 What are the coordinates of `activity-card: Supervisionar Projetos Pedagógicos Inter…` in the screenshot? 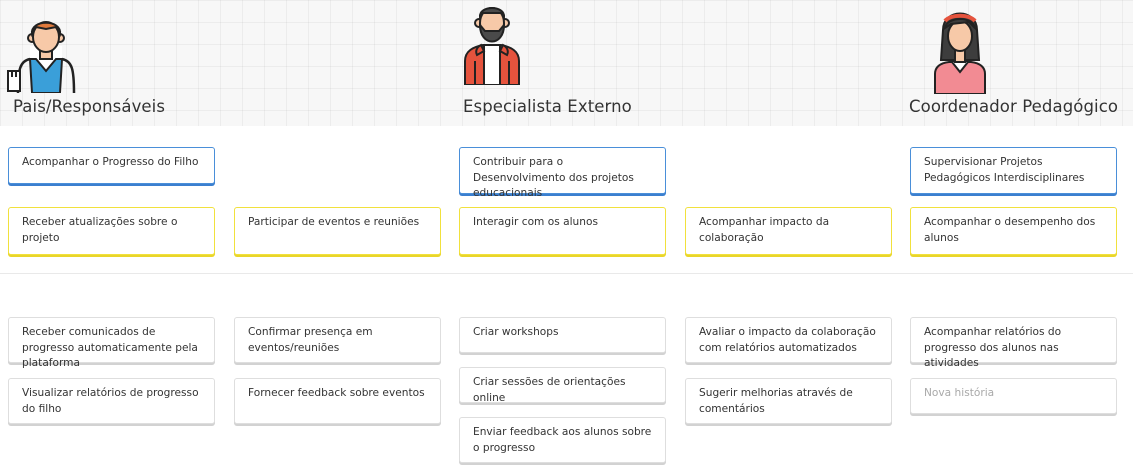 It's located at (1013, 170).